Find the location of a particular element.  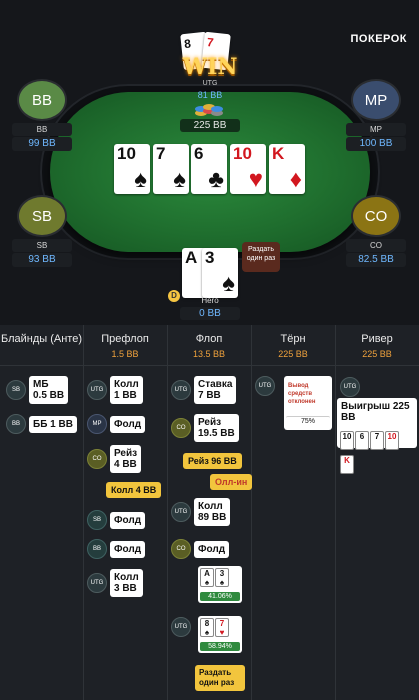

flop-deal-once-tag: Раздать один раз is located at coordinates (220, 678).